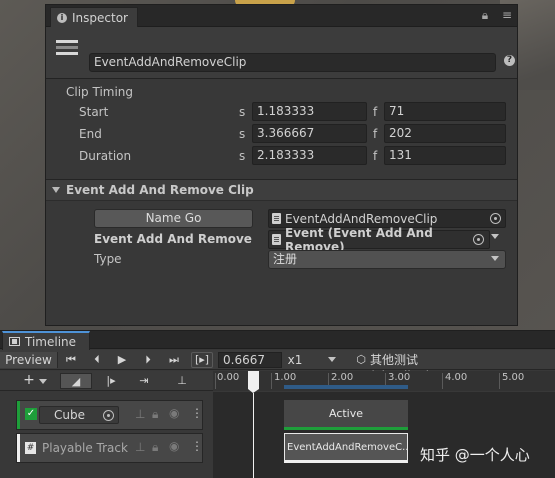 The image size is (555, 478). I want to click on track-name-label: Playable Track, so click(85, 448).